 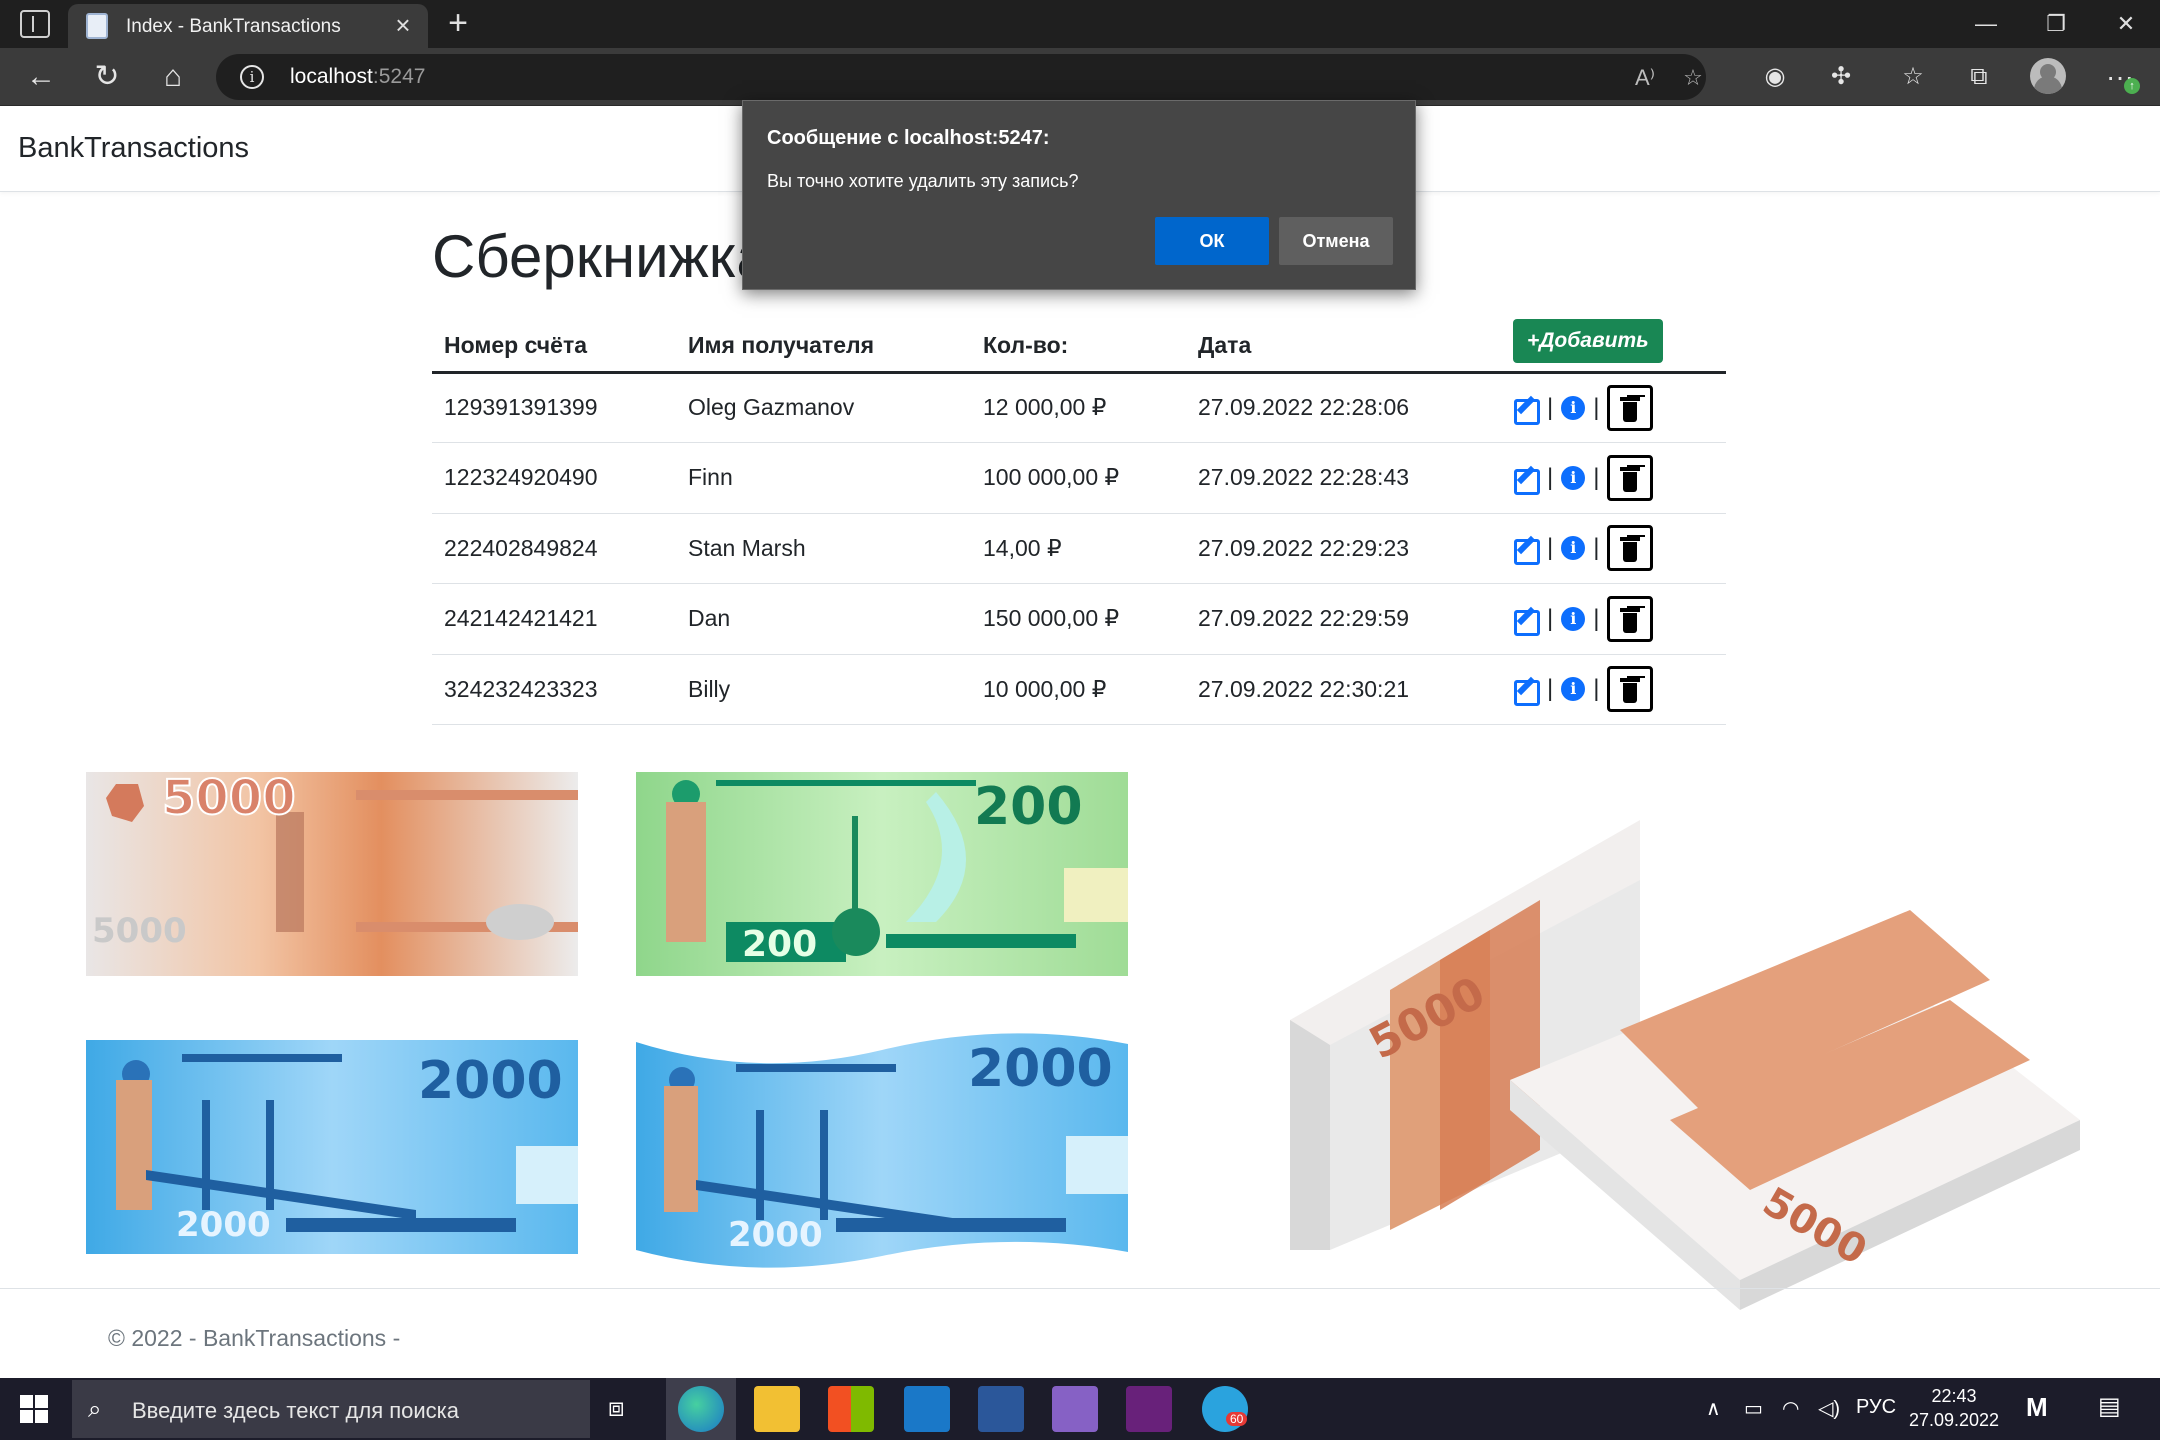 I want to click on minimize-icon: —, so click(x=1986, y=24).